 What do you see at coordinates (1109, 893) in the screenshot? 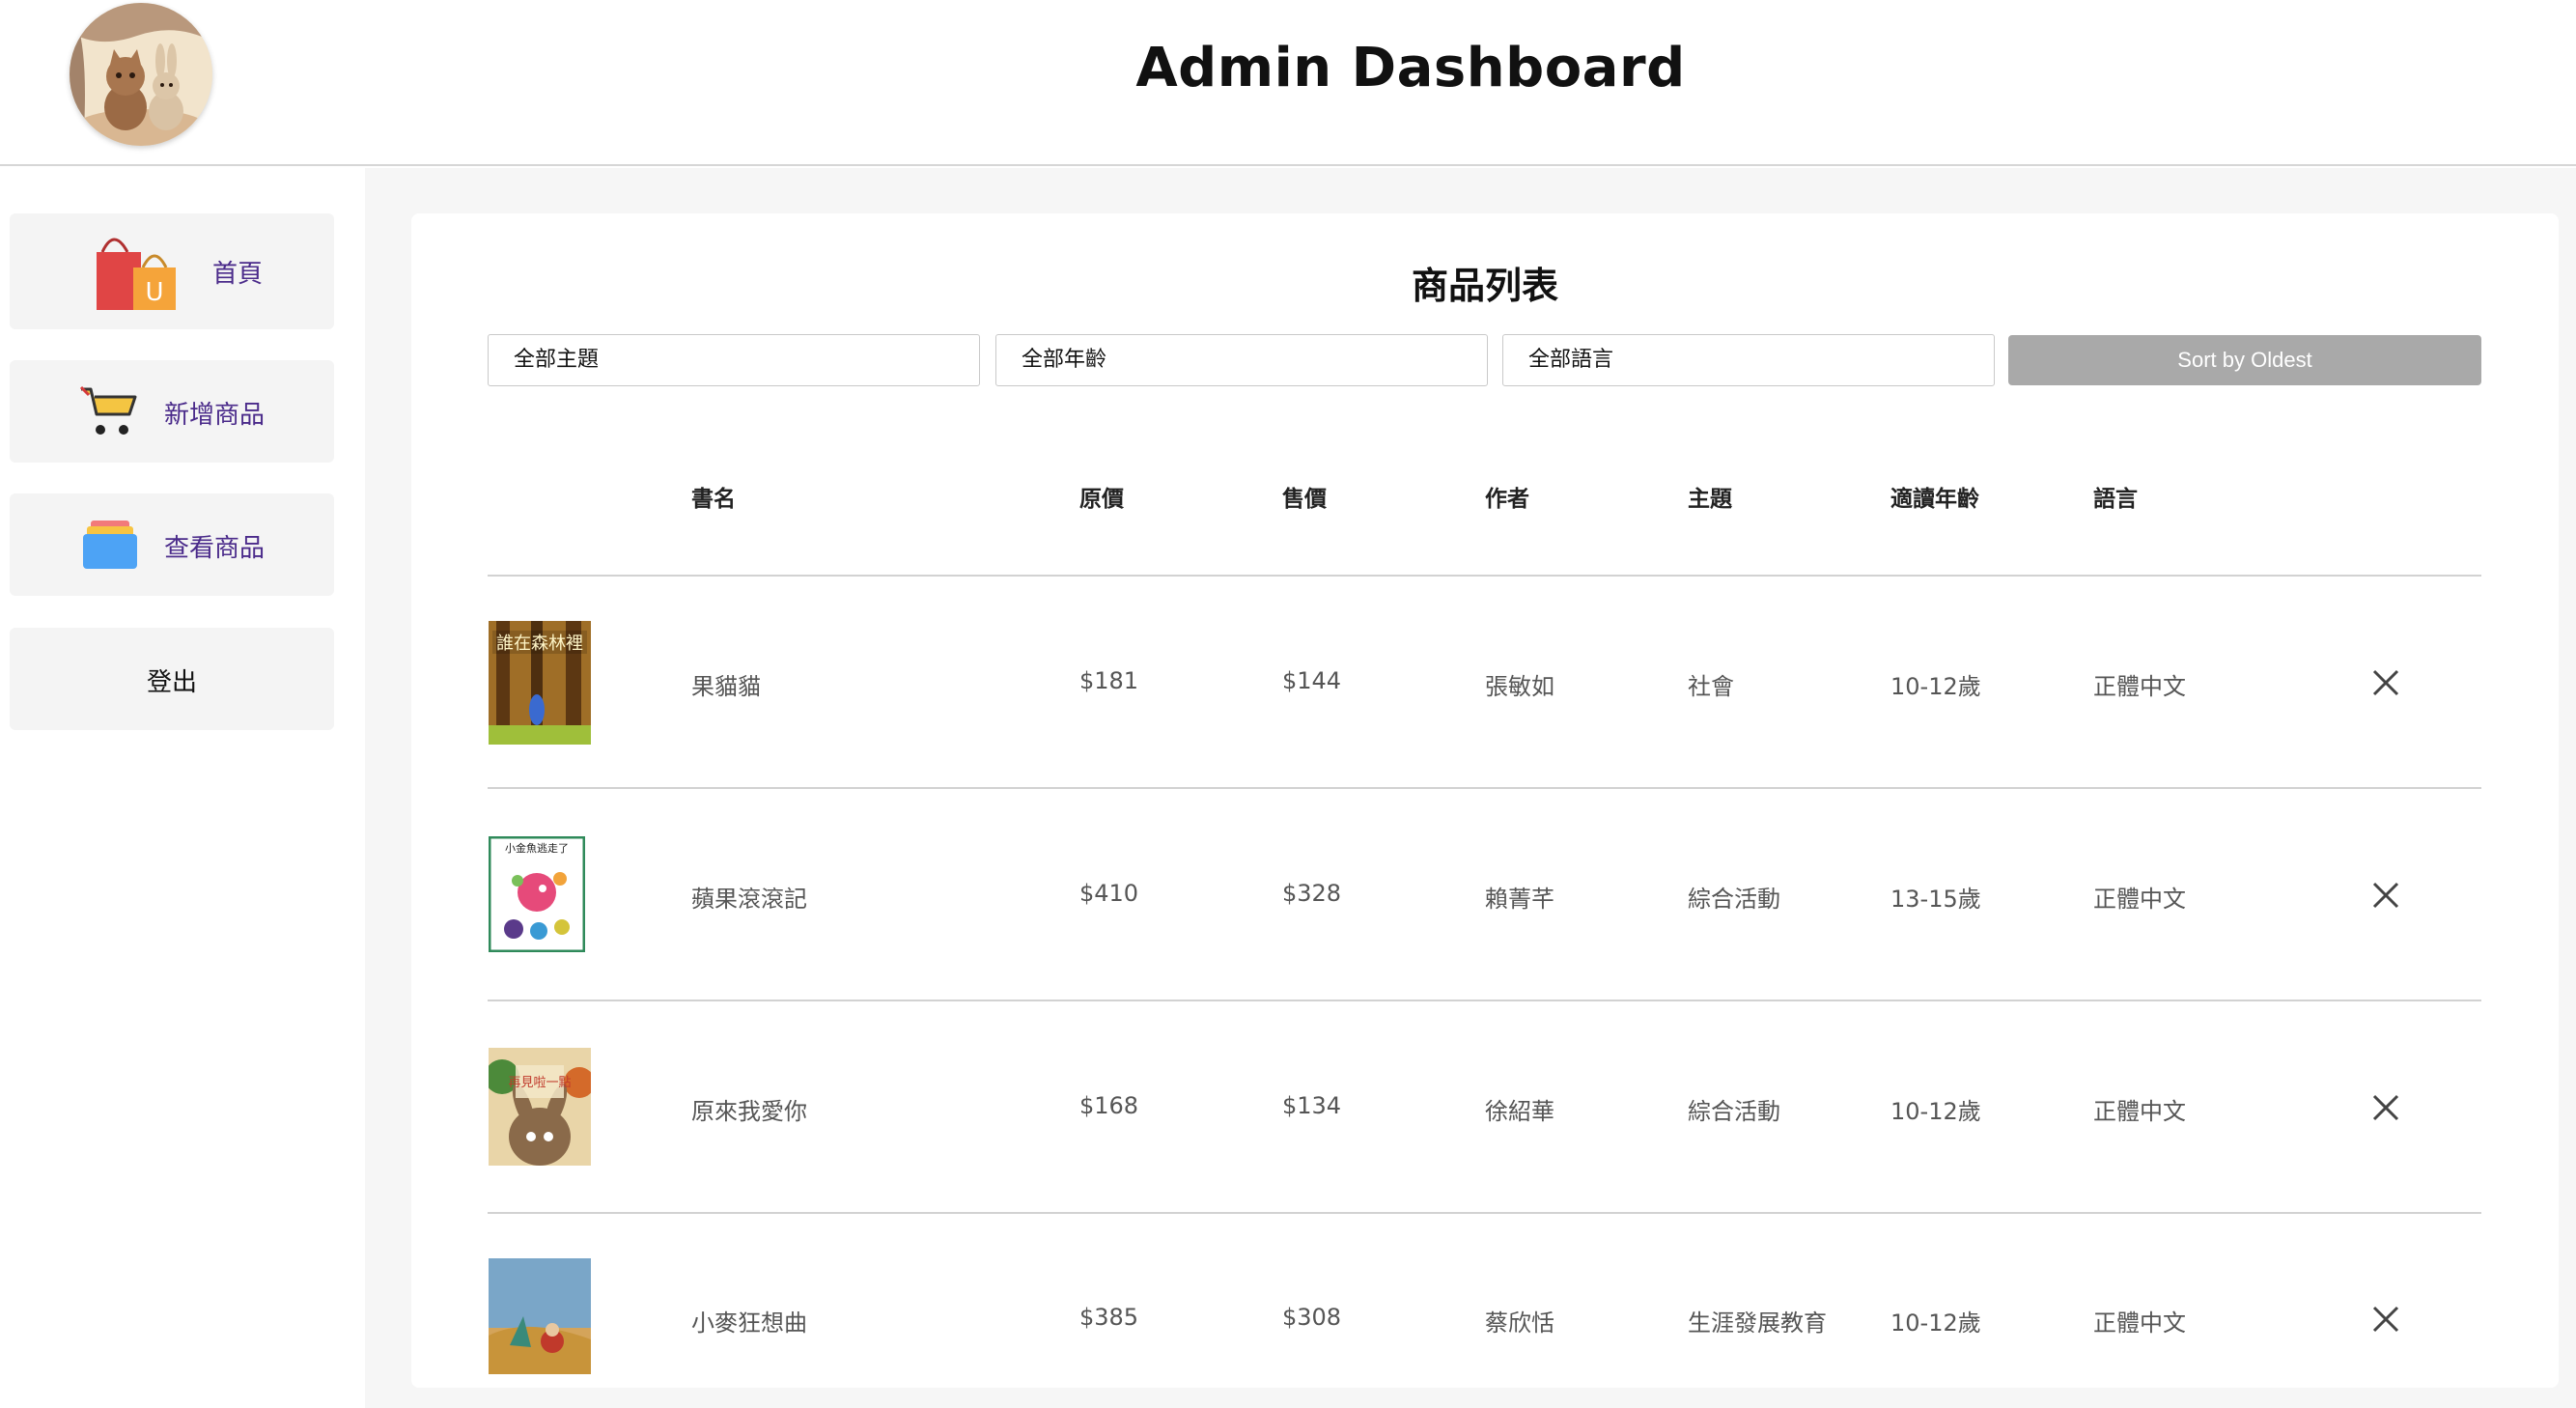
I see `original-price: $410` at bounding box center [1109, 893].